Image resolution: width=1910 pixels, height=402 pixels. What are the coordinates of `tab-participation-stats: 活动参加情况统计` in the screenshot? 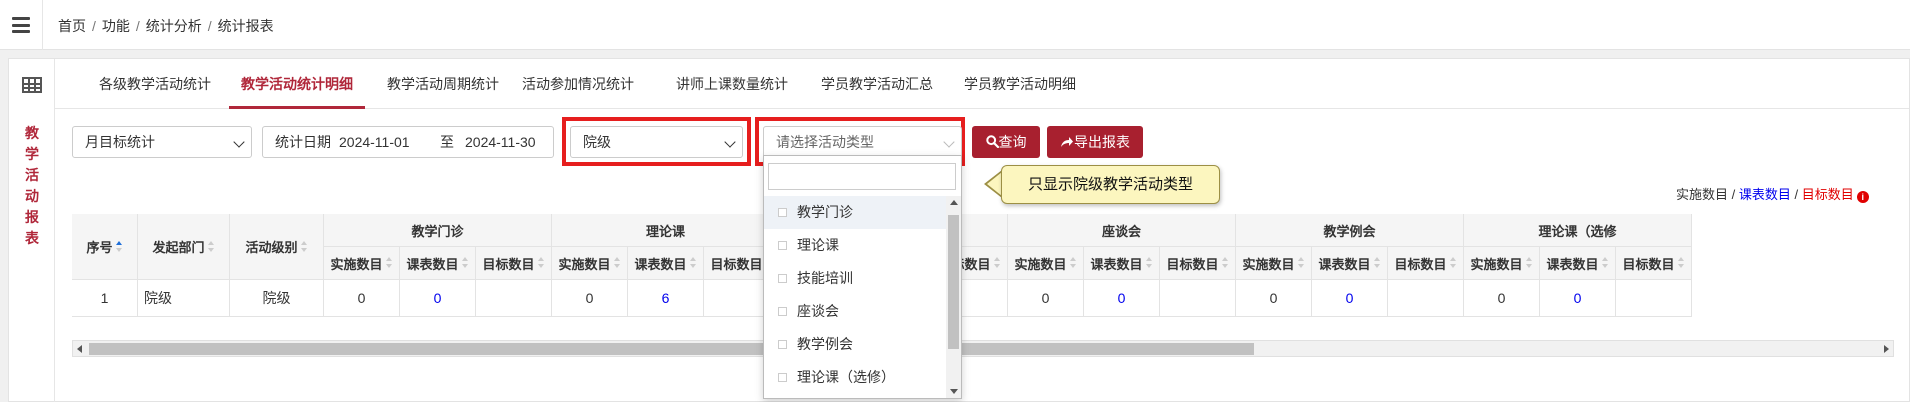 It's located at (578, 84).